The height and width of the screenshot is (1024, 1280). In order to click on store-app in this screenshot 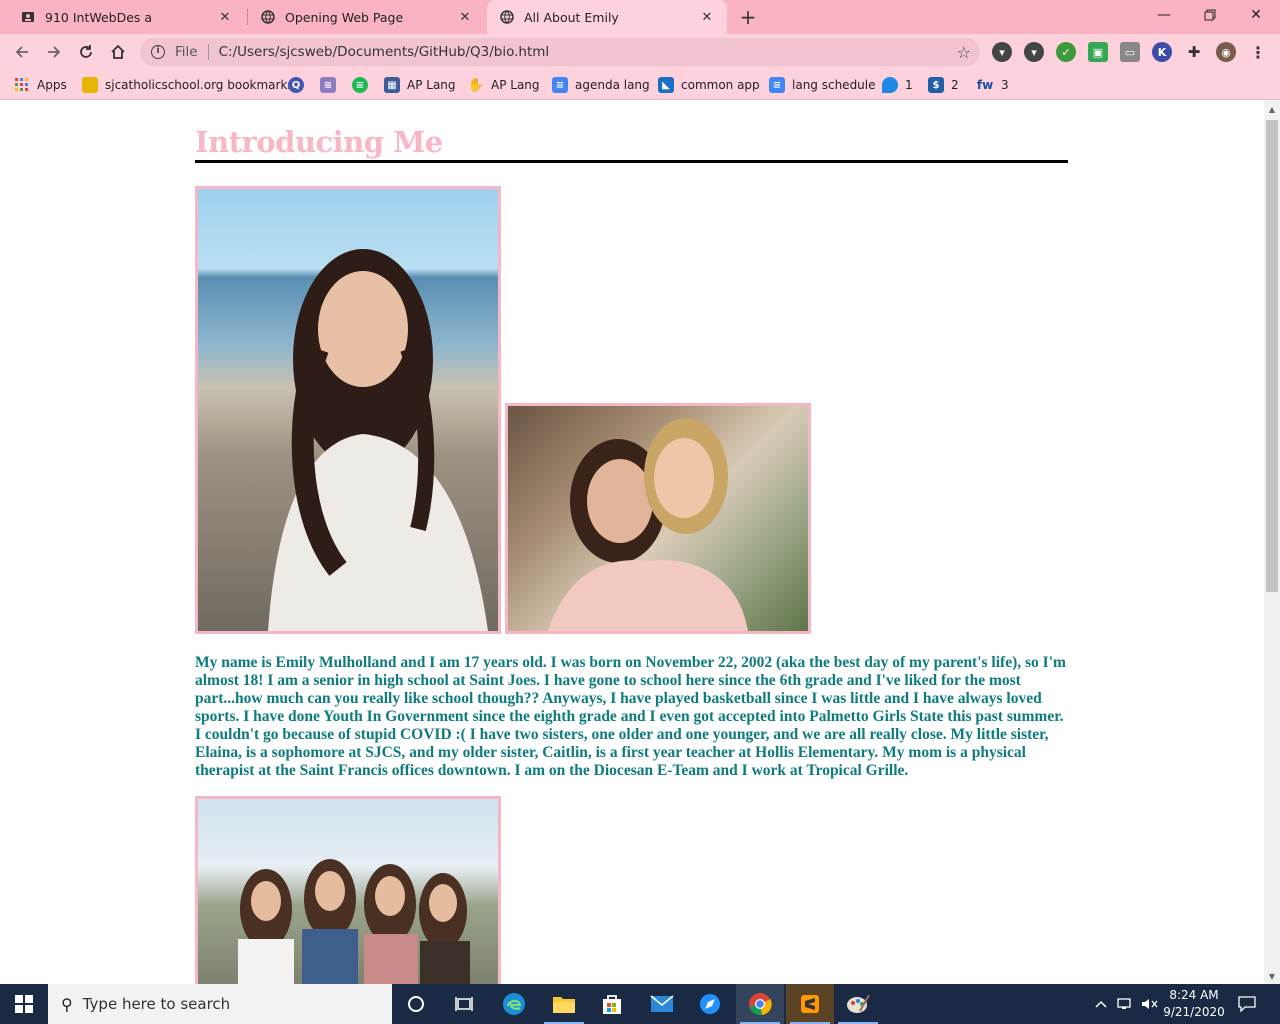, I will do `click(612, 1004)`.